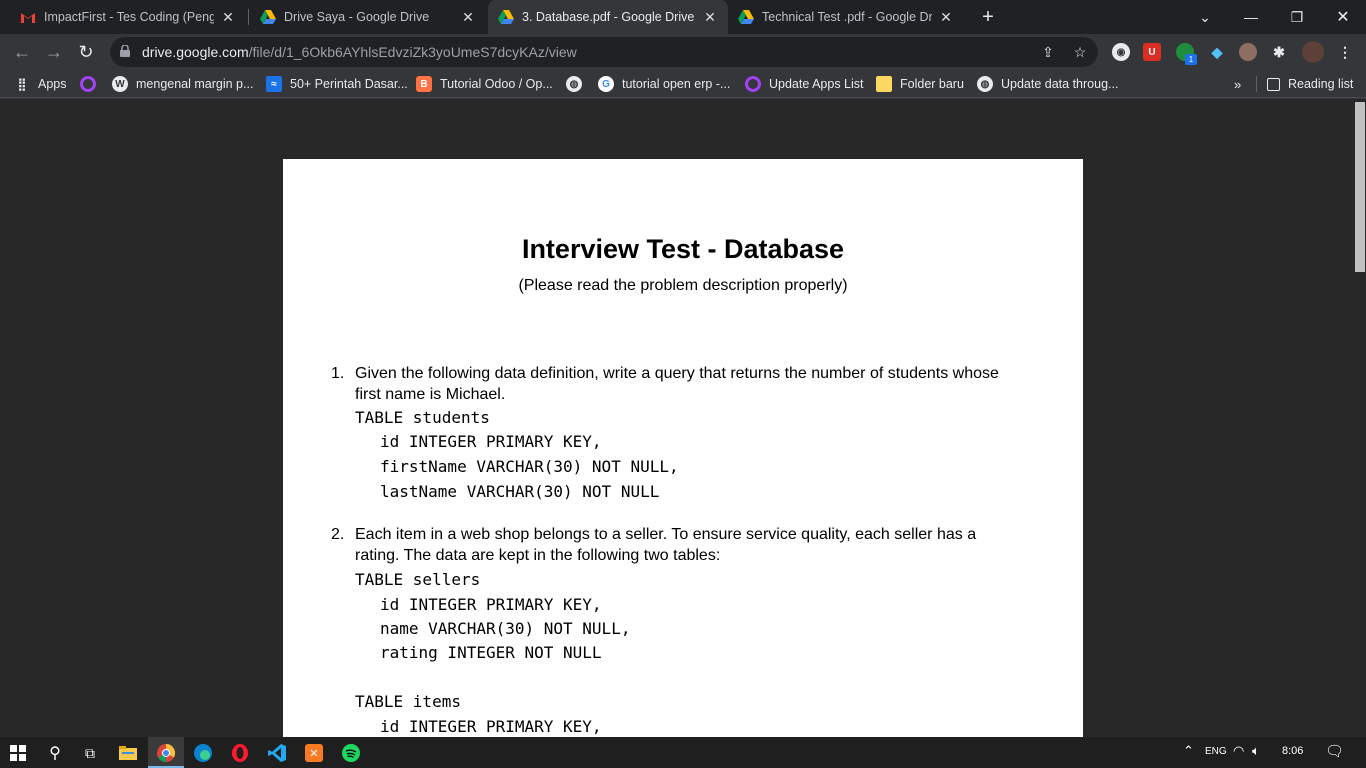  What do you see at coordinates (1345, 52) in the screenshot?
I see `menu-kebab-icon: ⋮` at bounding box center [1345, 52].